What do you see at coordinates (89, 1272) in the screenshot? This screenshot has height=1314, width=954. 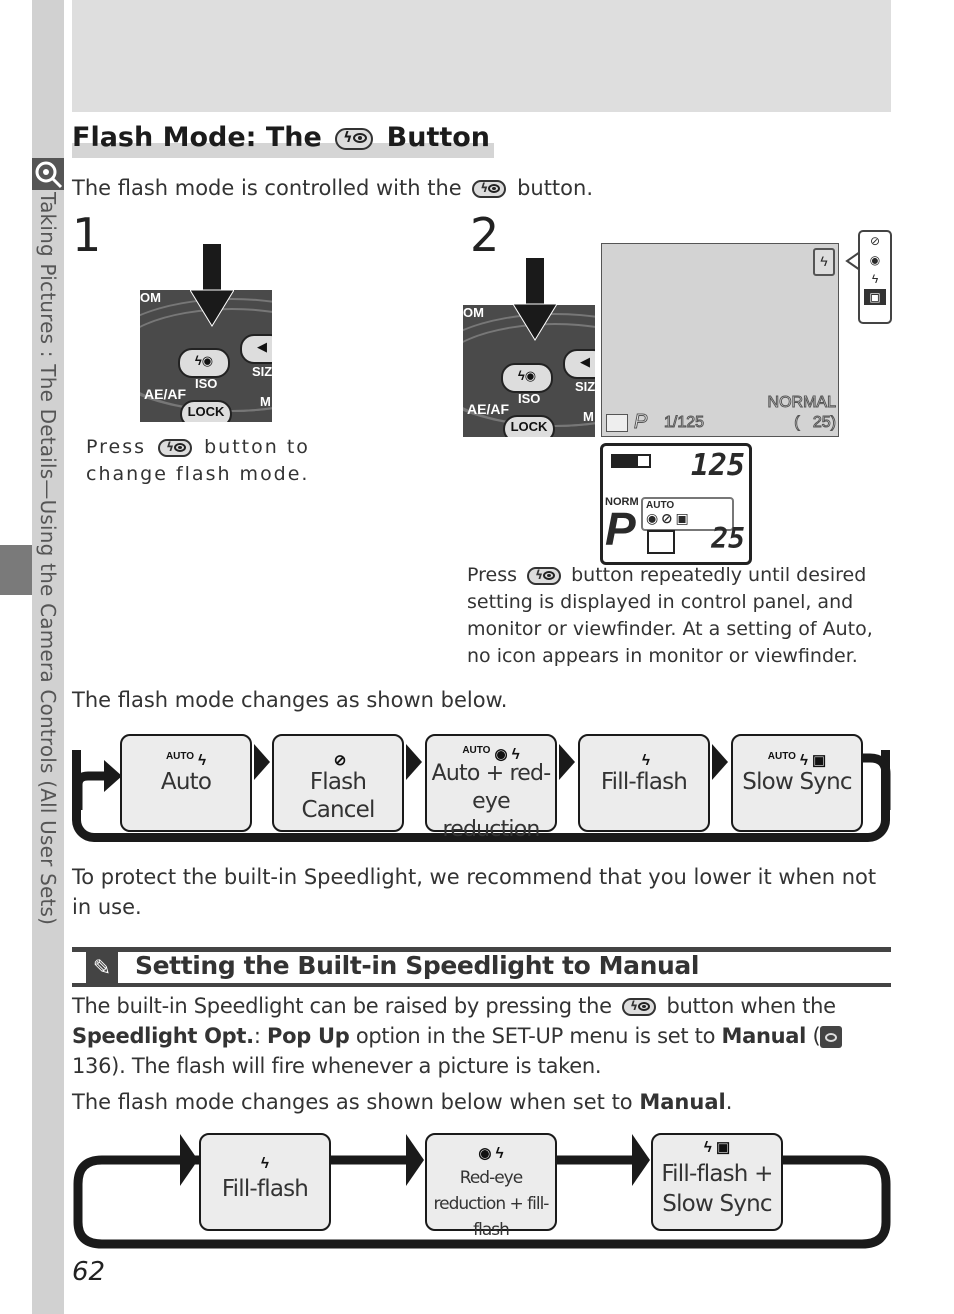 I see `page-number: 62` at bounding box center [89, 1272].